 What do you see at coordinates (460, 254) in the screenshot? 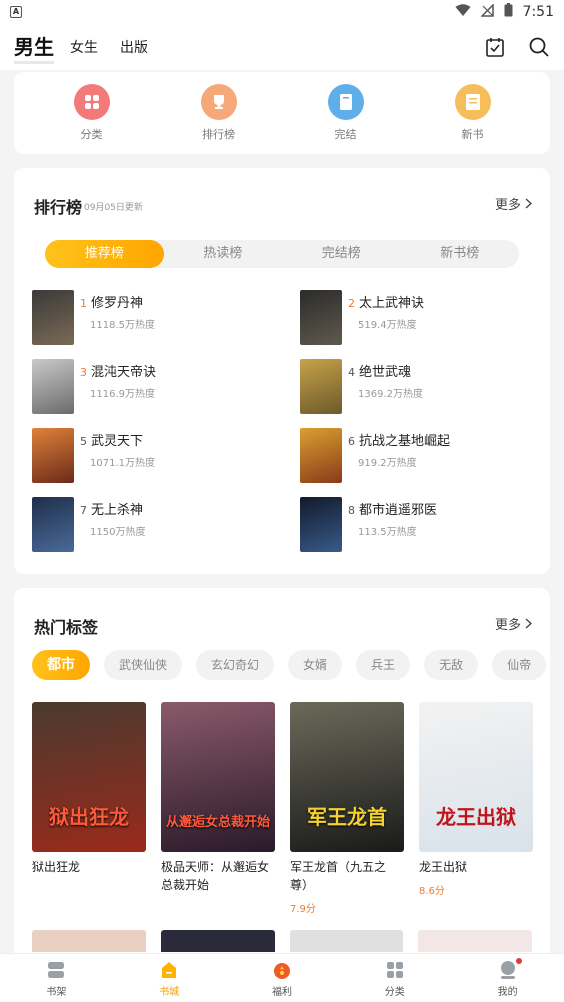
I see `tab-new-book: 新书榜` at bounding box center [460, 254].